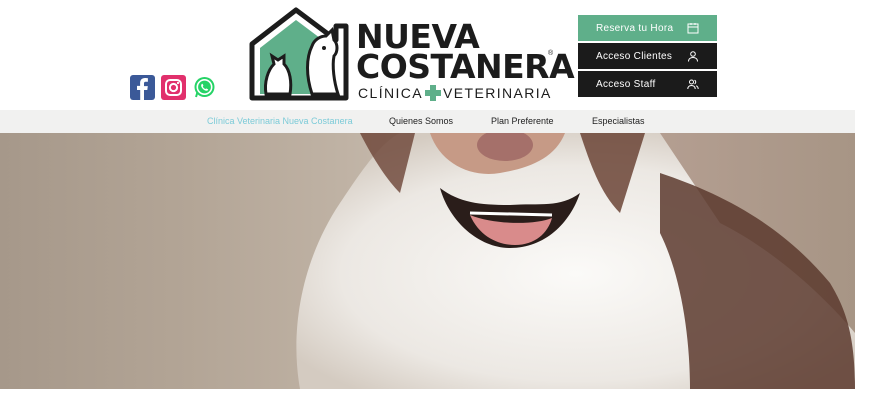 This screenshot has width=875, height=409. Describe the element at coordinates (693, 56) in the screenshot. I see `user-icon` at that location.